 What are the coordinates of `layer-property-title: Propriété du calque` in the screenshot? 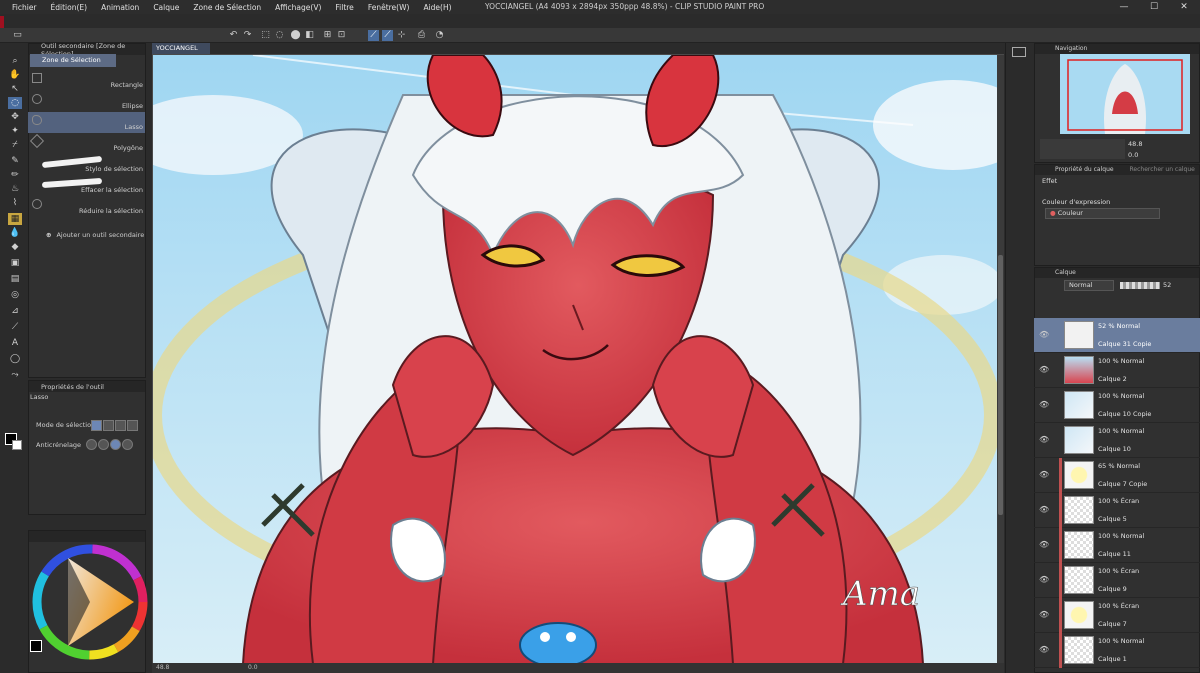 It's located at (1084, 169).